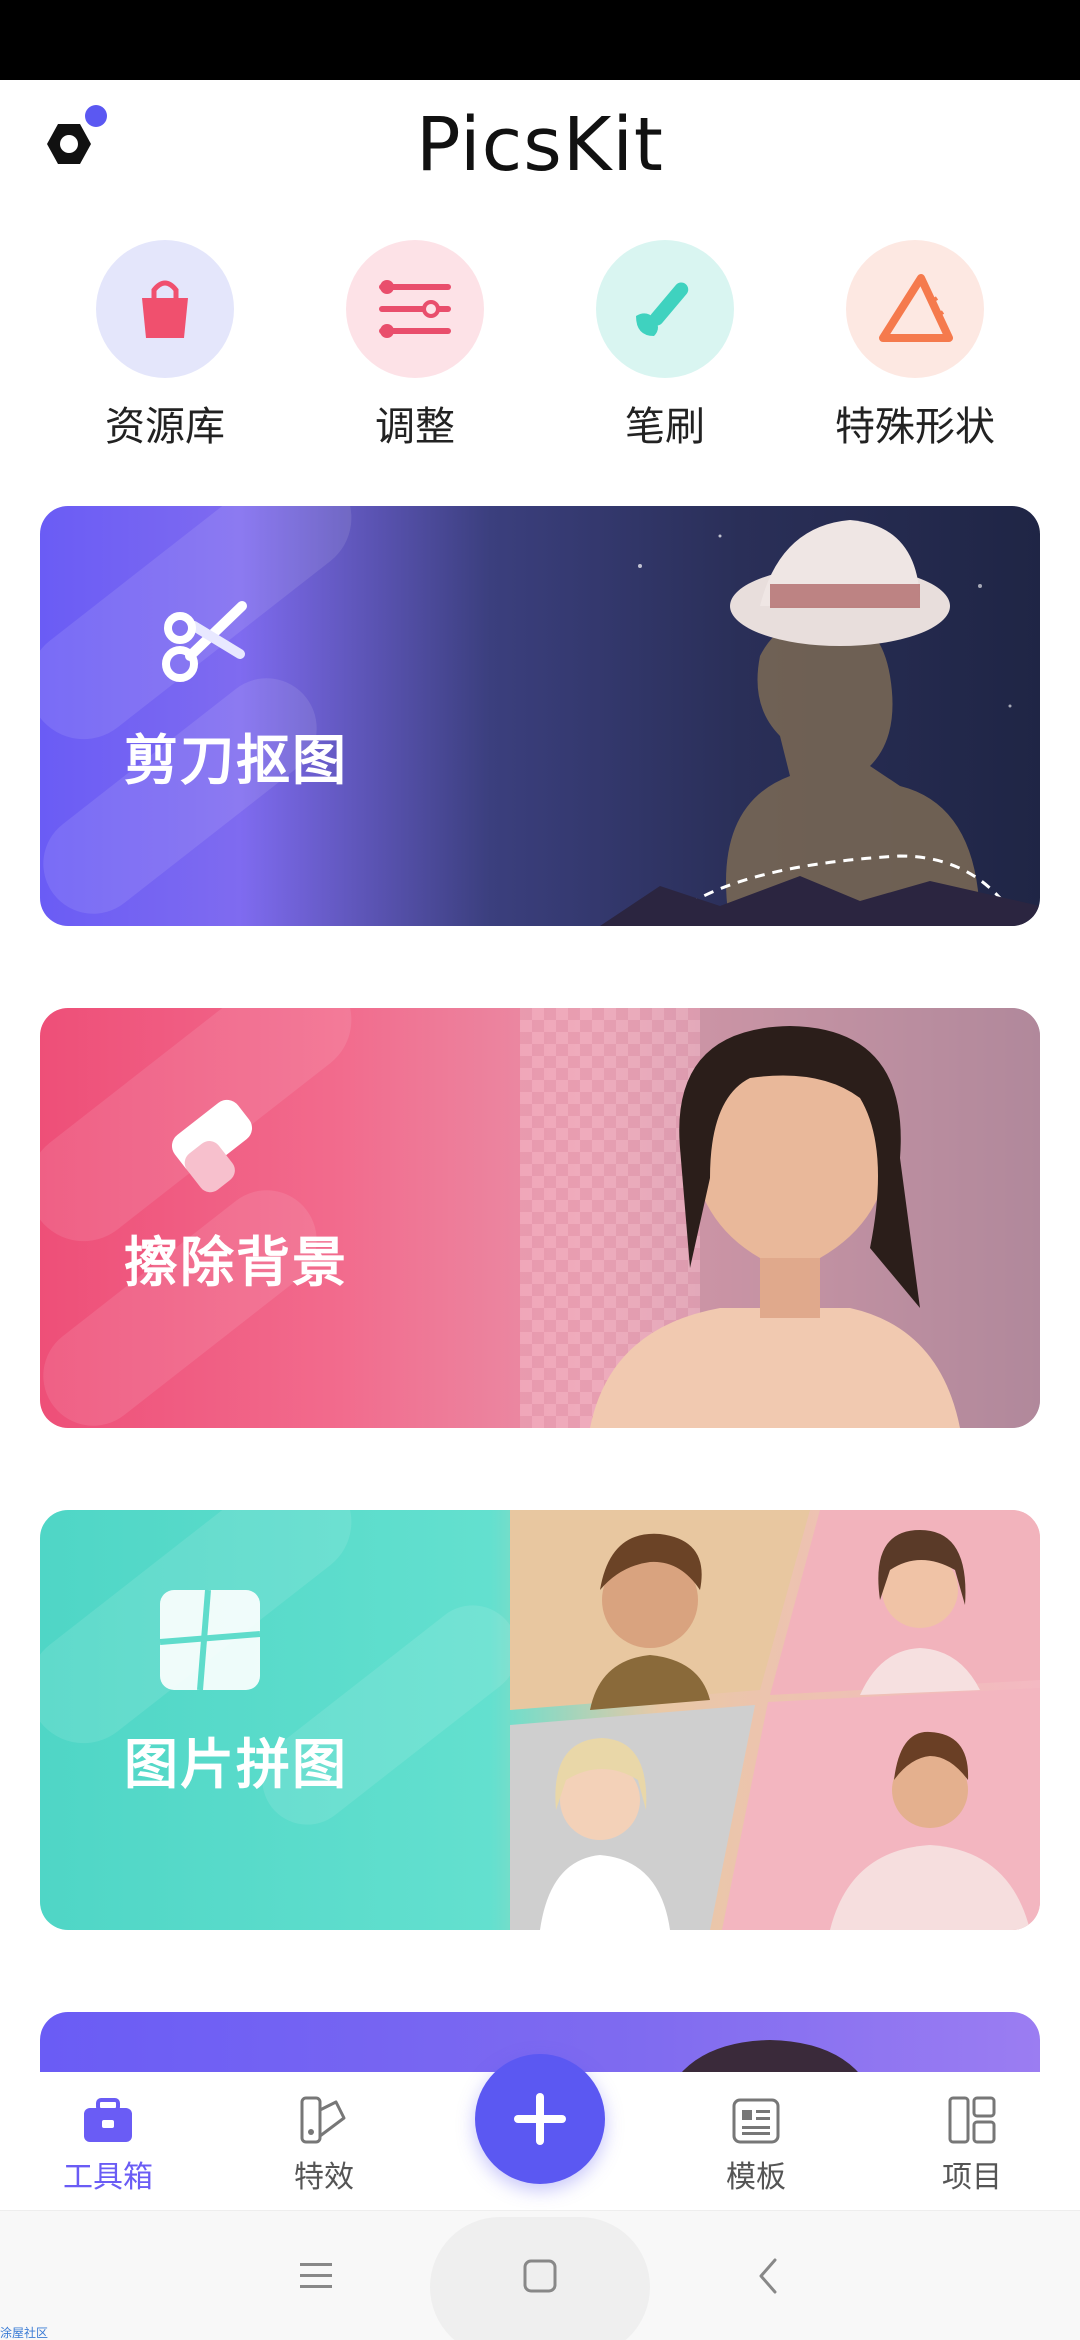 This screenshot has width=1080, height=2340. What do you see at coordinates (210, 1640) in the screenshot?
I see `collage-icon` at bounding box center [210, 1640].